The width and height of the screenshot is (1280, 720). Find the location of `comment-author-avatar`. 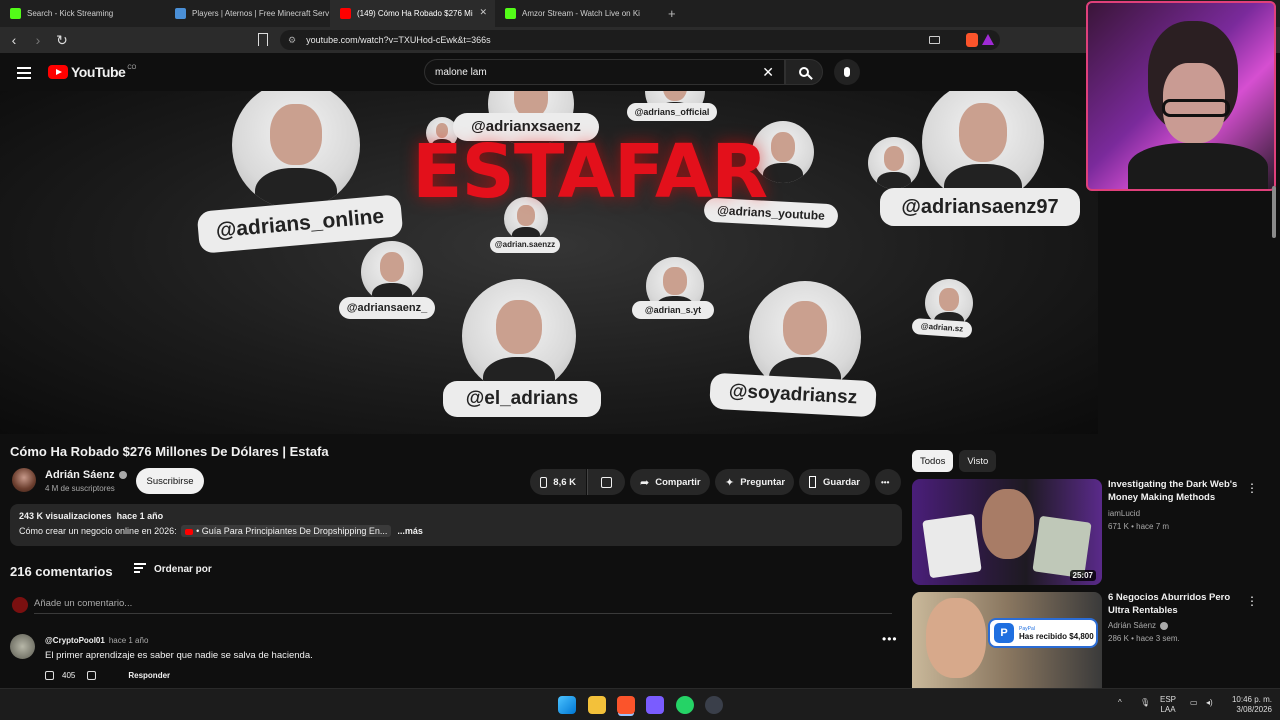

comment-author-avatar is located at coordinates (22, 646).